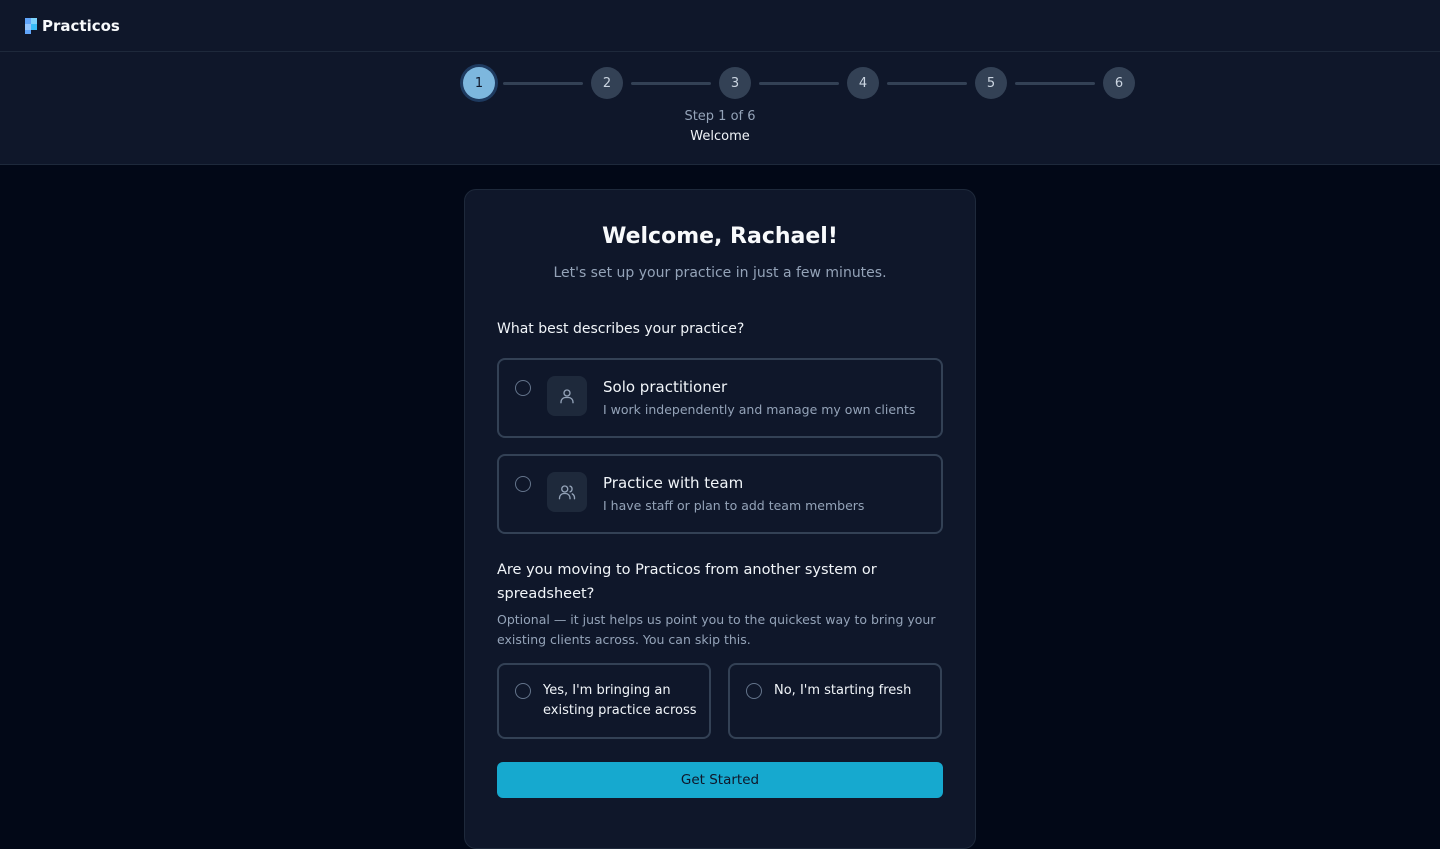 This screenshot has height=849, width=1440. I want to click on step-3: 3, so click(735, 83).